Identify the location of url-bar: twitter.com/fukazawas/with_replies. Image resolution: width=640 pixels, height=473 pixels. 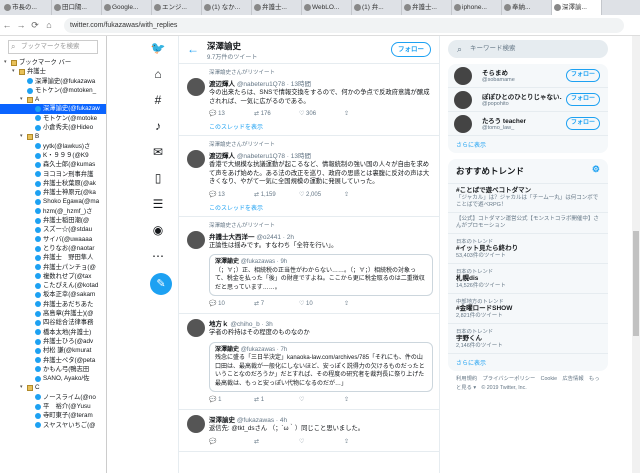
(344, 25).